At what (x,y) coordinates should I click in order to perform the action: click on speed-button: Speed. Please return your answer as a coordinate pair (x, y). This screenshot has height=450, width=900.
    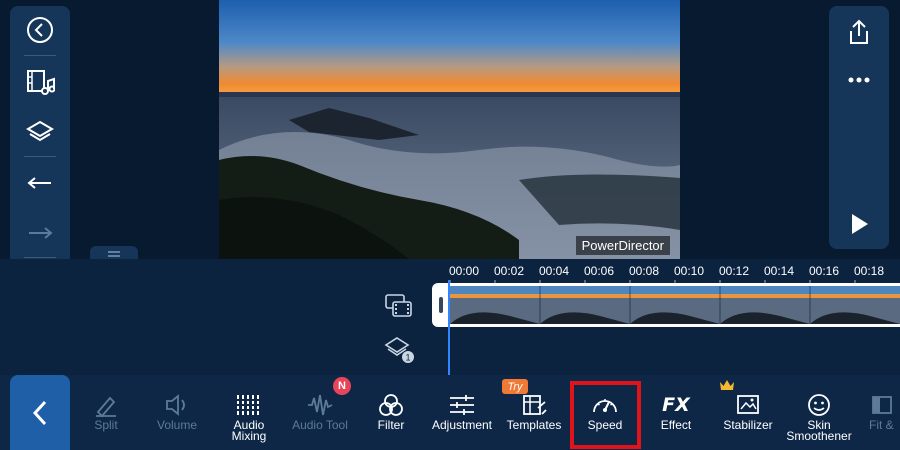
    Looking at the image, I should click on (605, 412).